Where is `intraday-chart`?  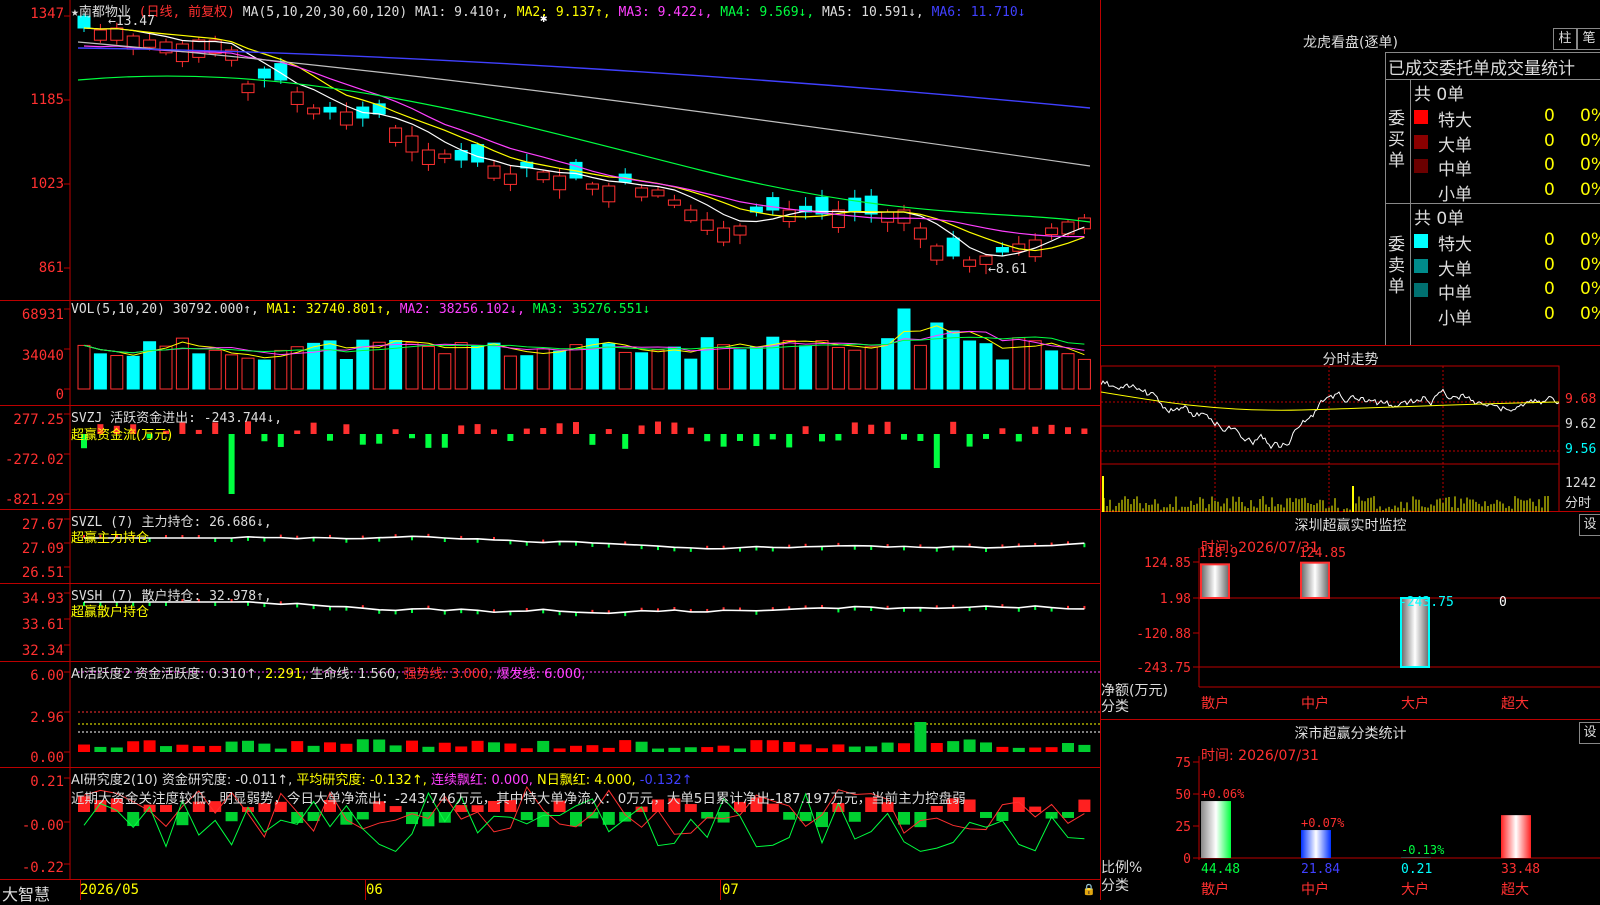 intraday-chart is located at coordinates (1350, 429).